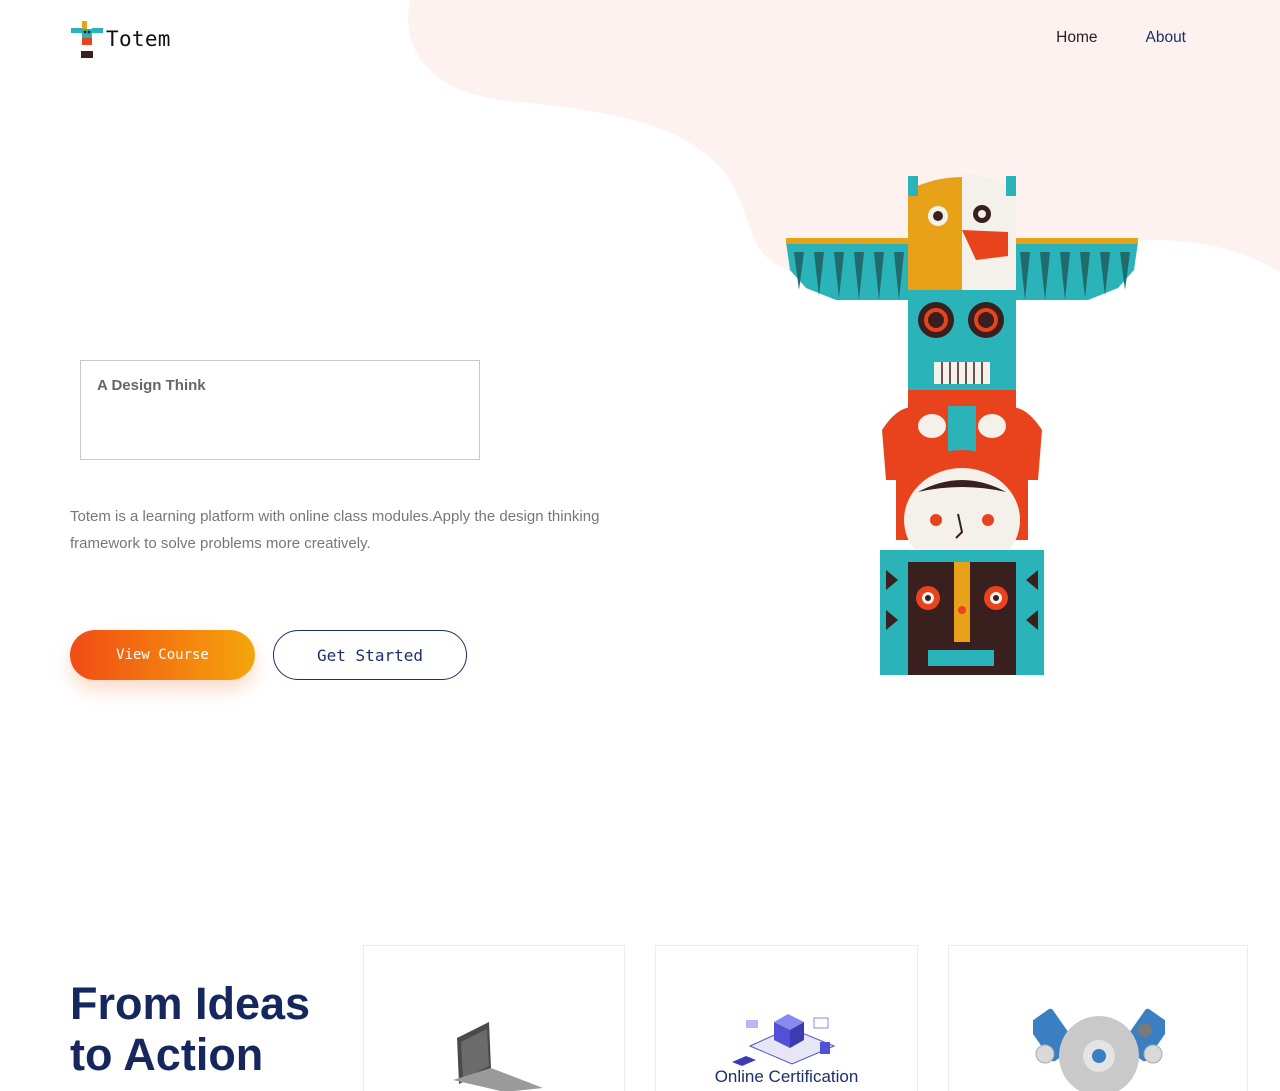 The height and width of the screenshot is (1091, 1280). I want to click on brand-name: Totem, so click(138, 39).